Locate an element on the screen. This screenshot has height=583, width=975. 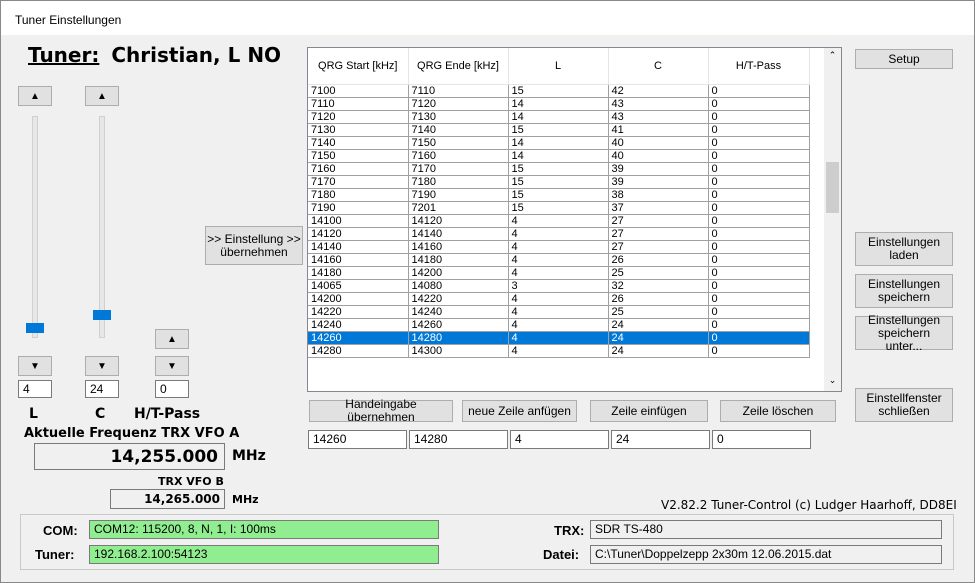
edit-qrg-start-field: 14260 is located at coordinates (357, 439).